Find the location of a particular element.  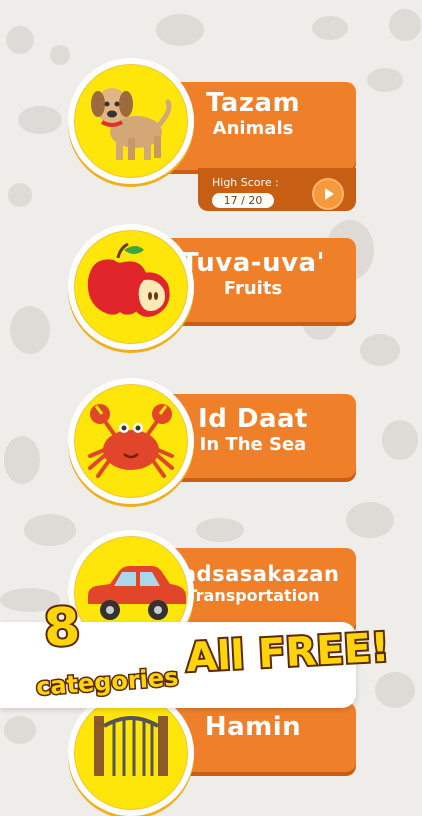

high-score-panel: High Score : 17 / 20 is located at coordinates (277, 189).